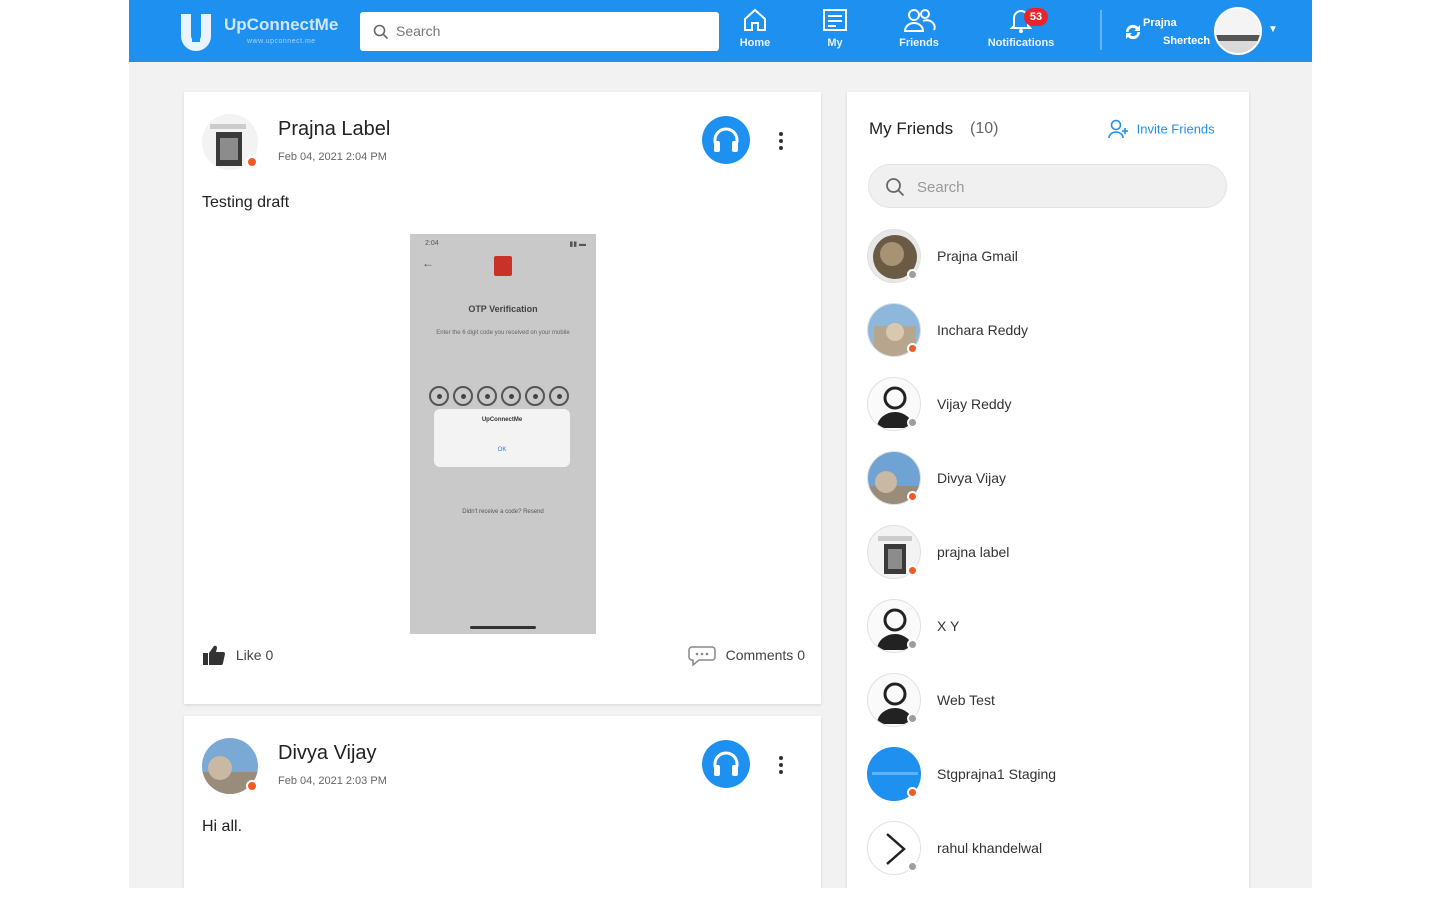 This screenshot has height=900, width=1440. Describe the element at coordinates (1047, 405) in the screenshot. I see `friend-item: Vijay Reddy` at that location.